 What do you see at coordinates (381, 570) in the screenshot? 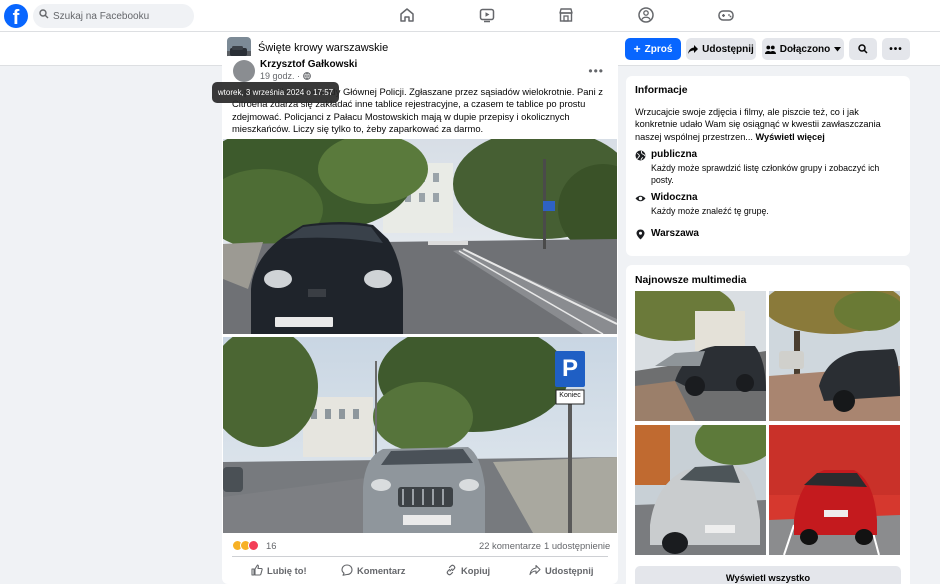
I see `comment-label: Komentarz` at bounding box center [381, 570].